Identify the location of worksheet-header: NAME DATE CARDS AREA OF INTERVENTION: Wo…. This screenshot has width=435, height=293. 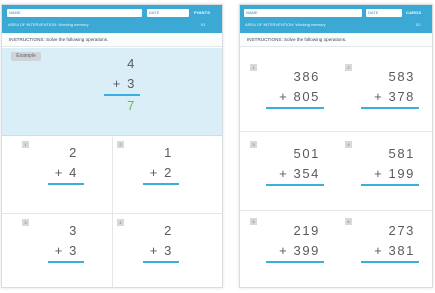
(336, 19).